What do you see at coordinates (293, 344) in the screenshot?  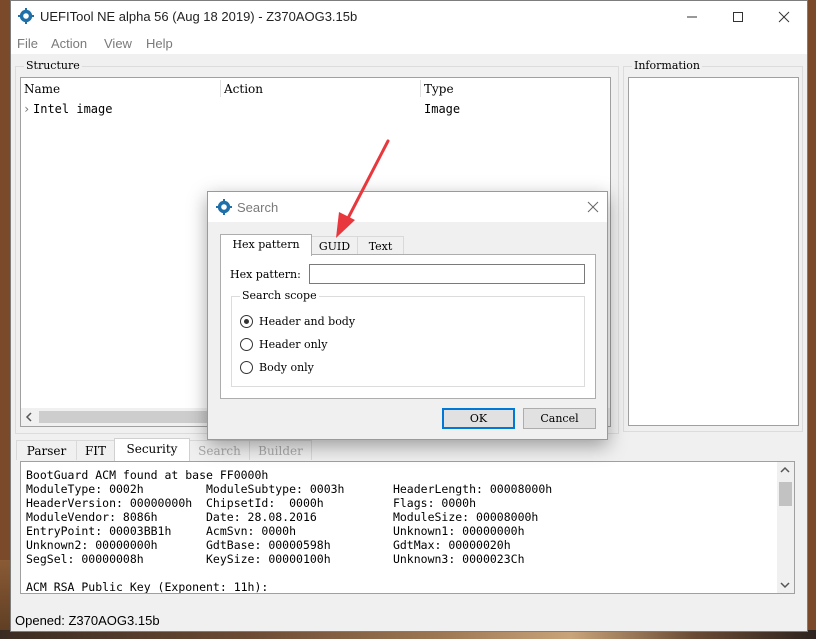 I see `radio-label: Header only` at bounding box center [293, 344].